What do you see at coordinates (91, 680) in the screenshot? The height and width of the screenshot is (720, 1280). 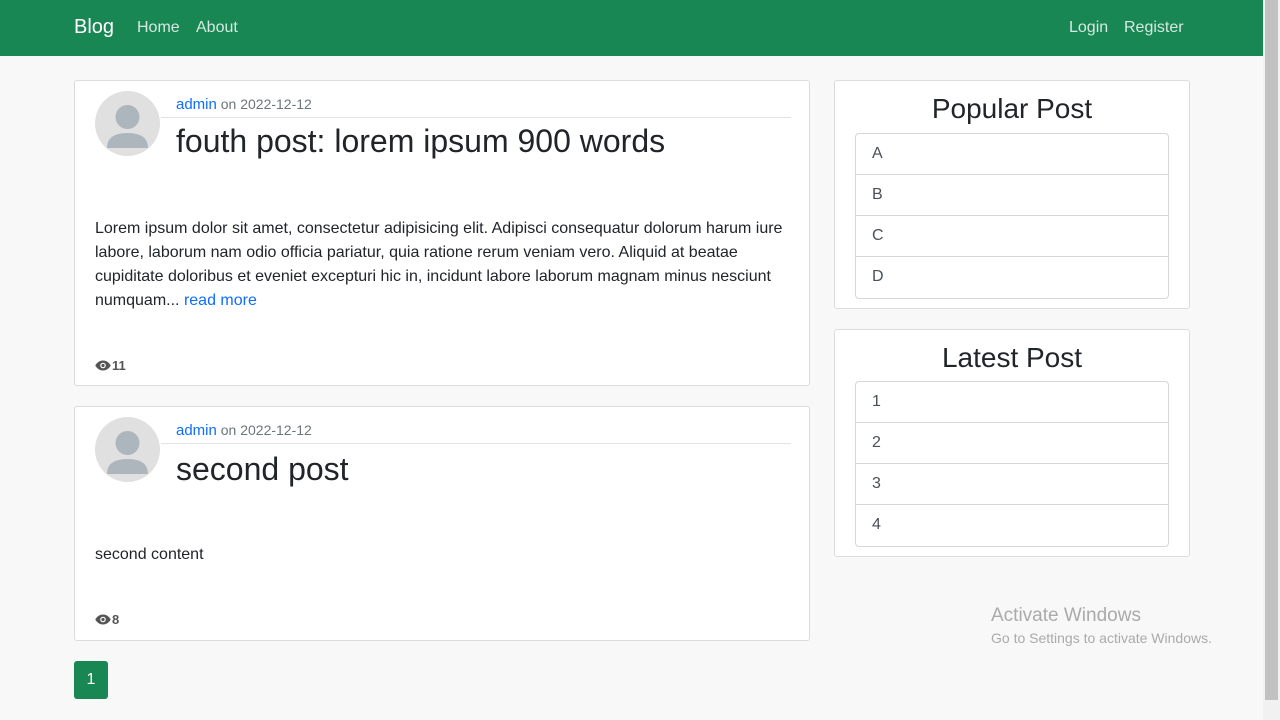 I see `pagination-page-1: 1` at bounding box center [91, 680].